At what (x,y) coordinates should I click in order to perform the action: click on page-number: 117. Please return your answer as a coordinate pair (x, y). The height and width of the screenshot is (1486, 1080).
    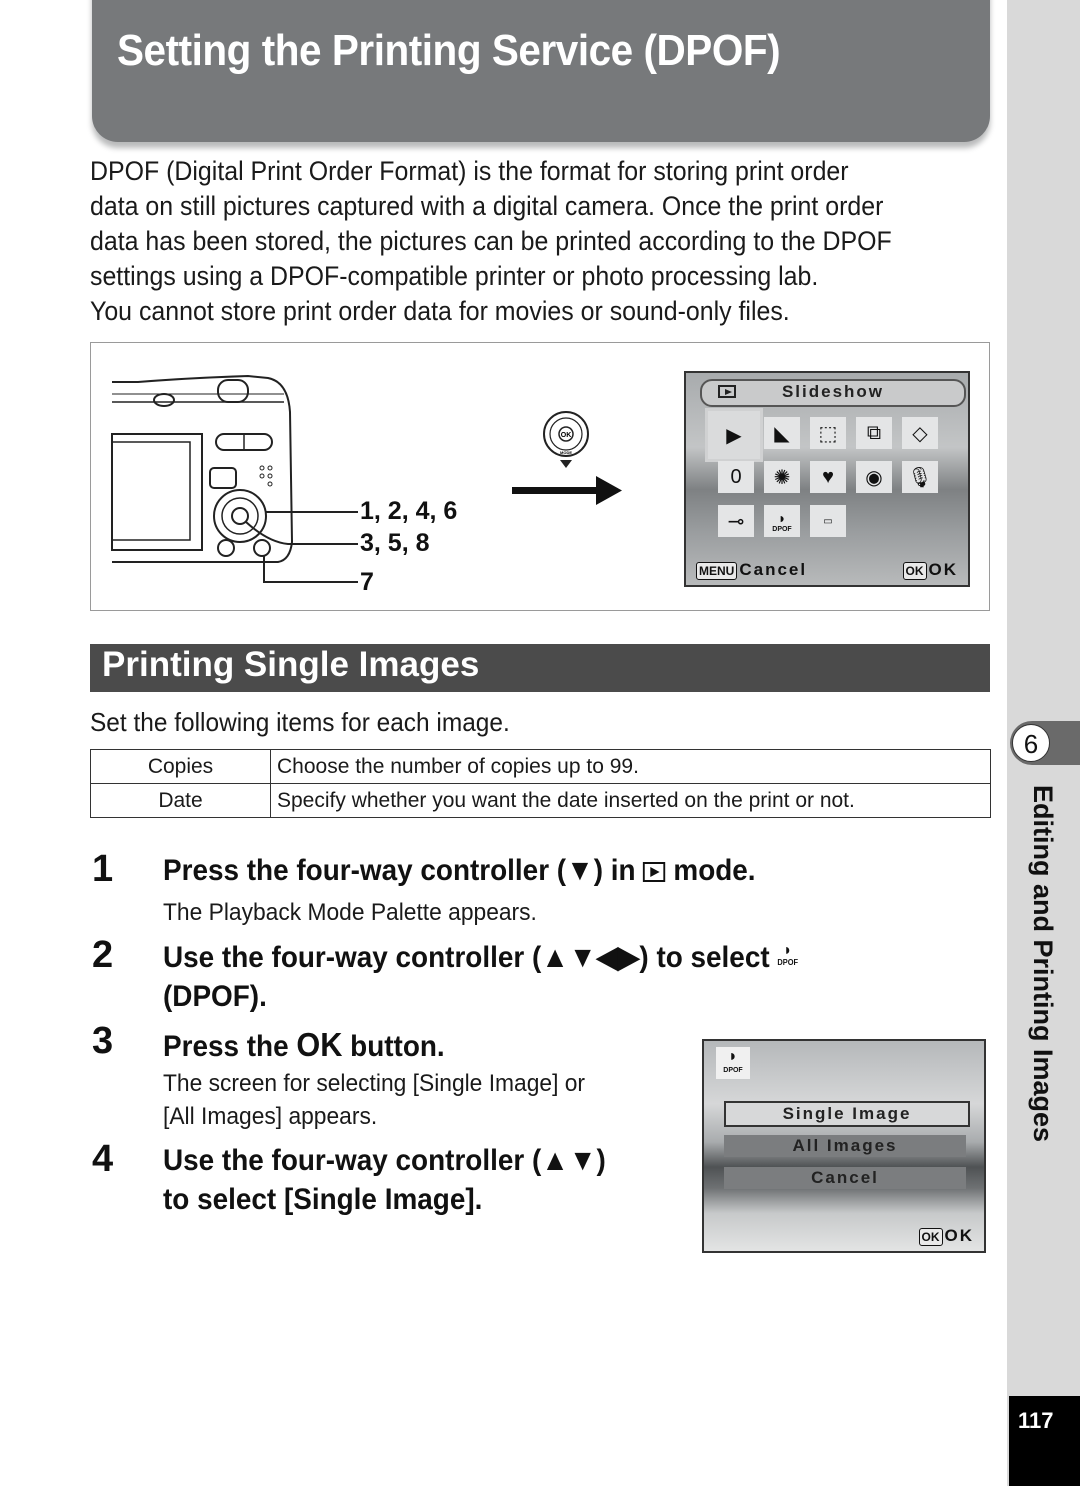
    Looking at the image, I should click on (1036, 1420).